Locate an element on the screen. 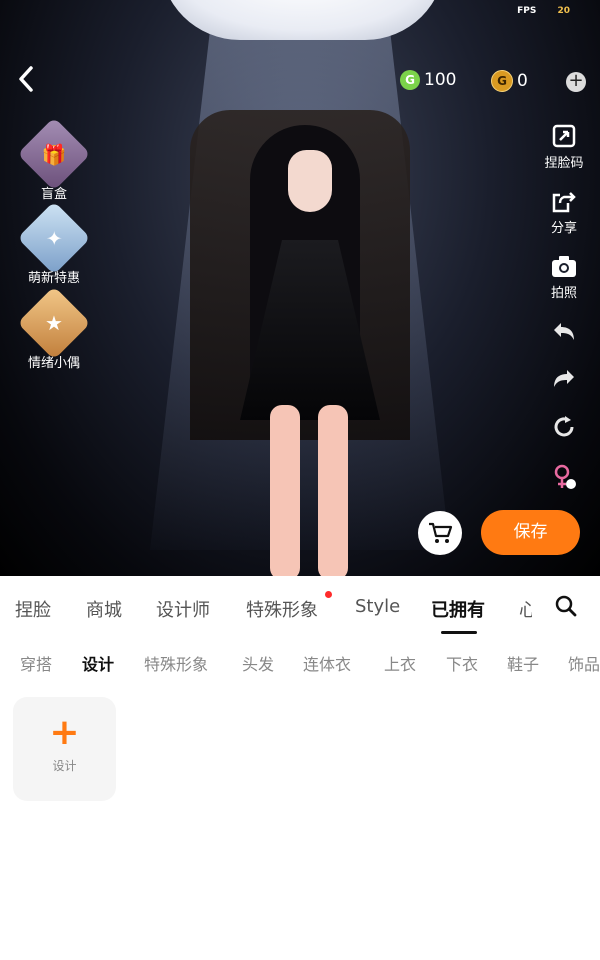 The image size is (600, 960). gift-box-icon: 🎁 is located at coordinates (54, 154).